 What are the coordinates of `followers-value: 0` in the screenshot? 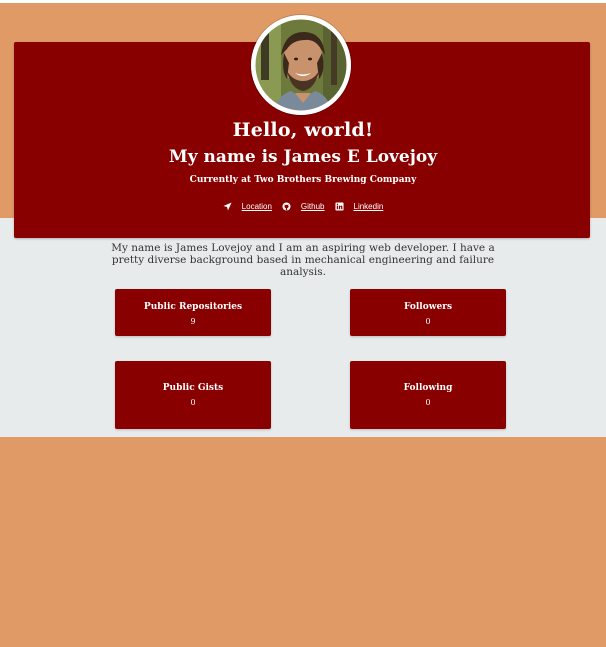 It's located at (428, 321).